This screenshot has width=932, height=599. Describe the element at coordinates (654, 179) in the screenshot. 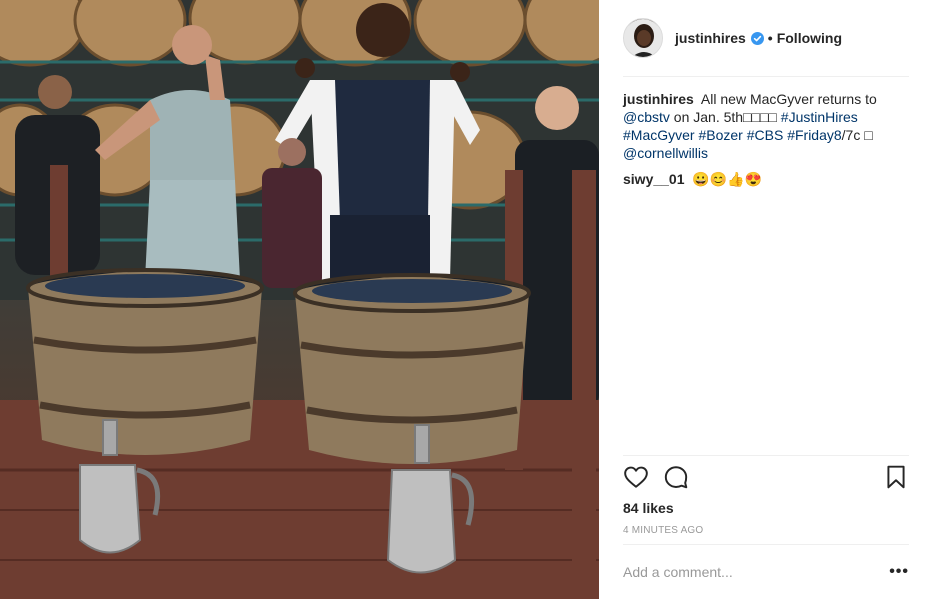

I see `comment-author: siwy__01` at that location.